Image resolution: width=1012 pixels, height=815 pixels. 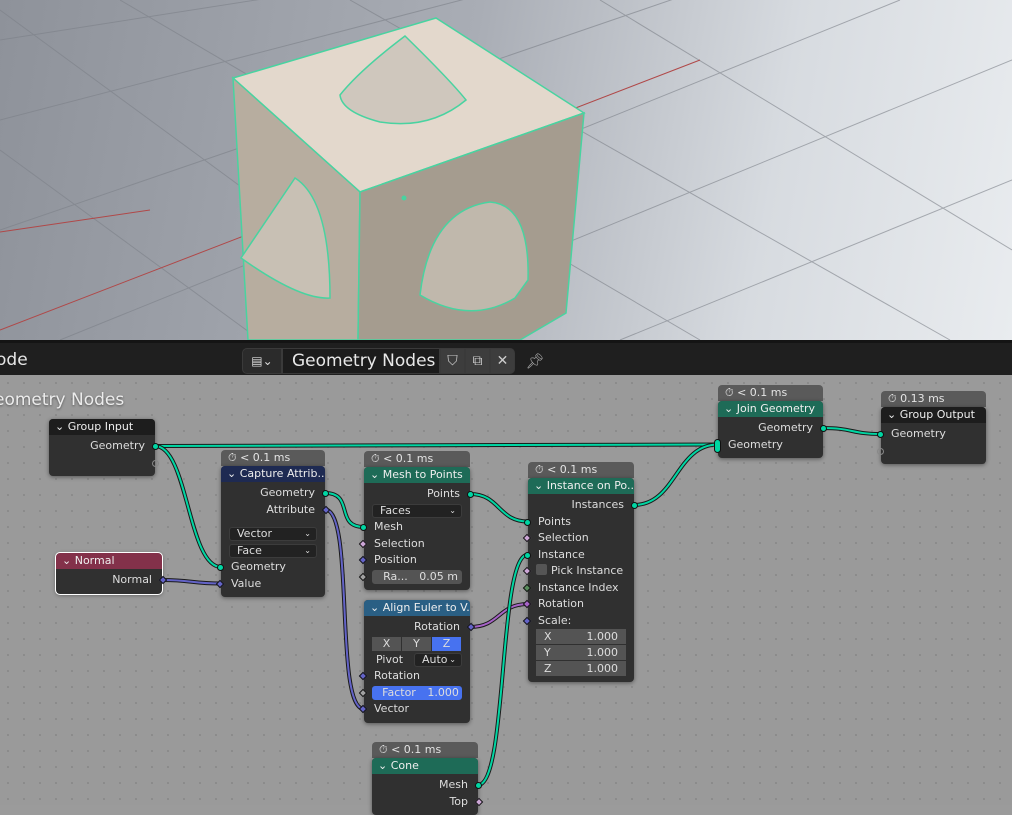 I want to click on node-cone: ⌄ Cone Mesh Top, so click(x=428, y=786).